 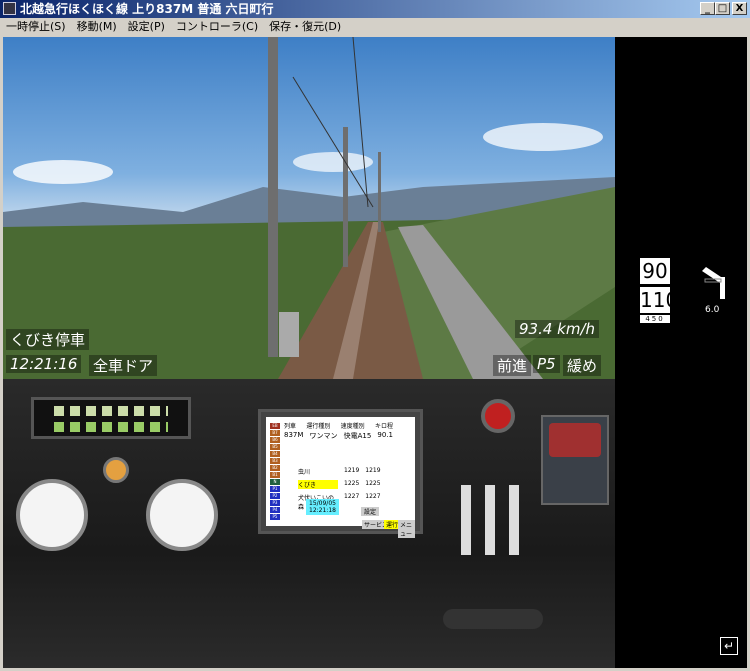 I want to click on notch-eb: EB, so click(x=275, y=426).